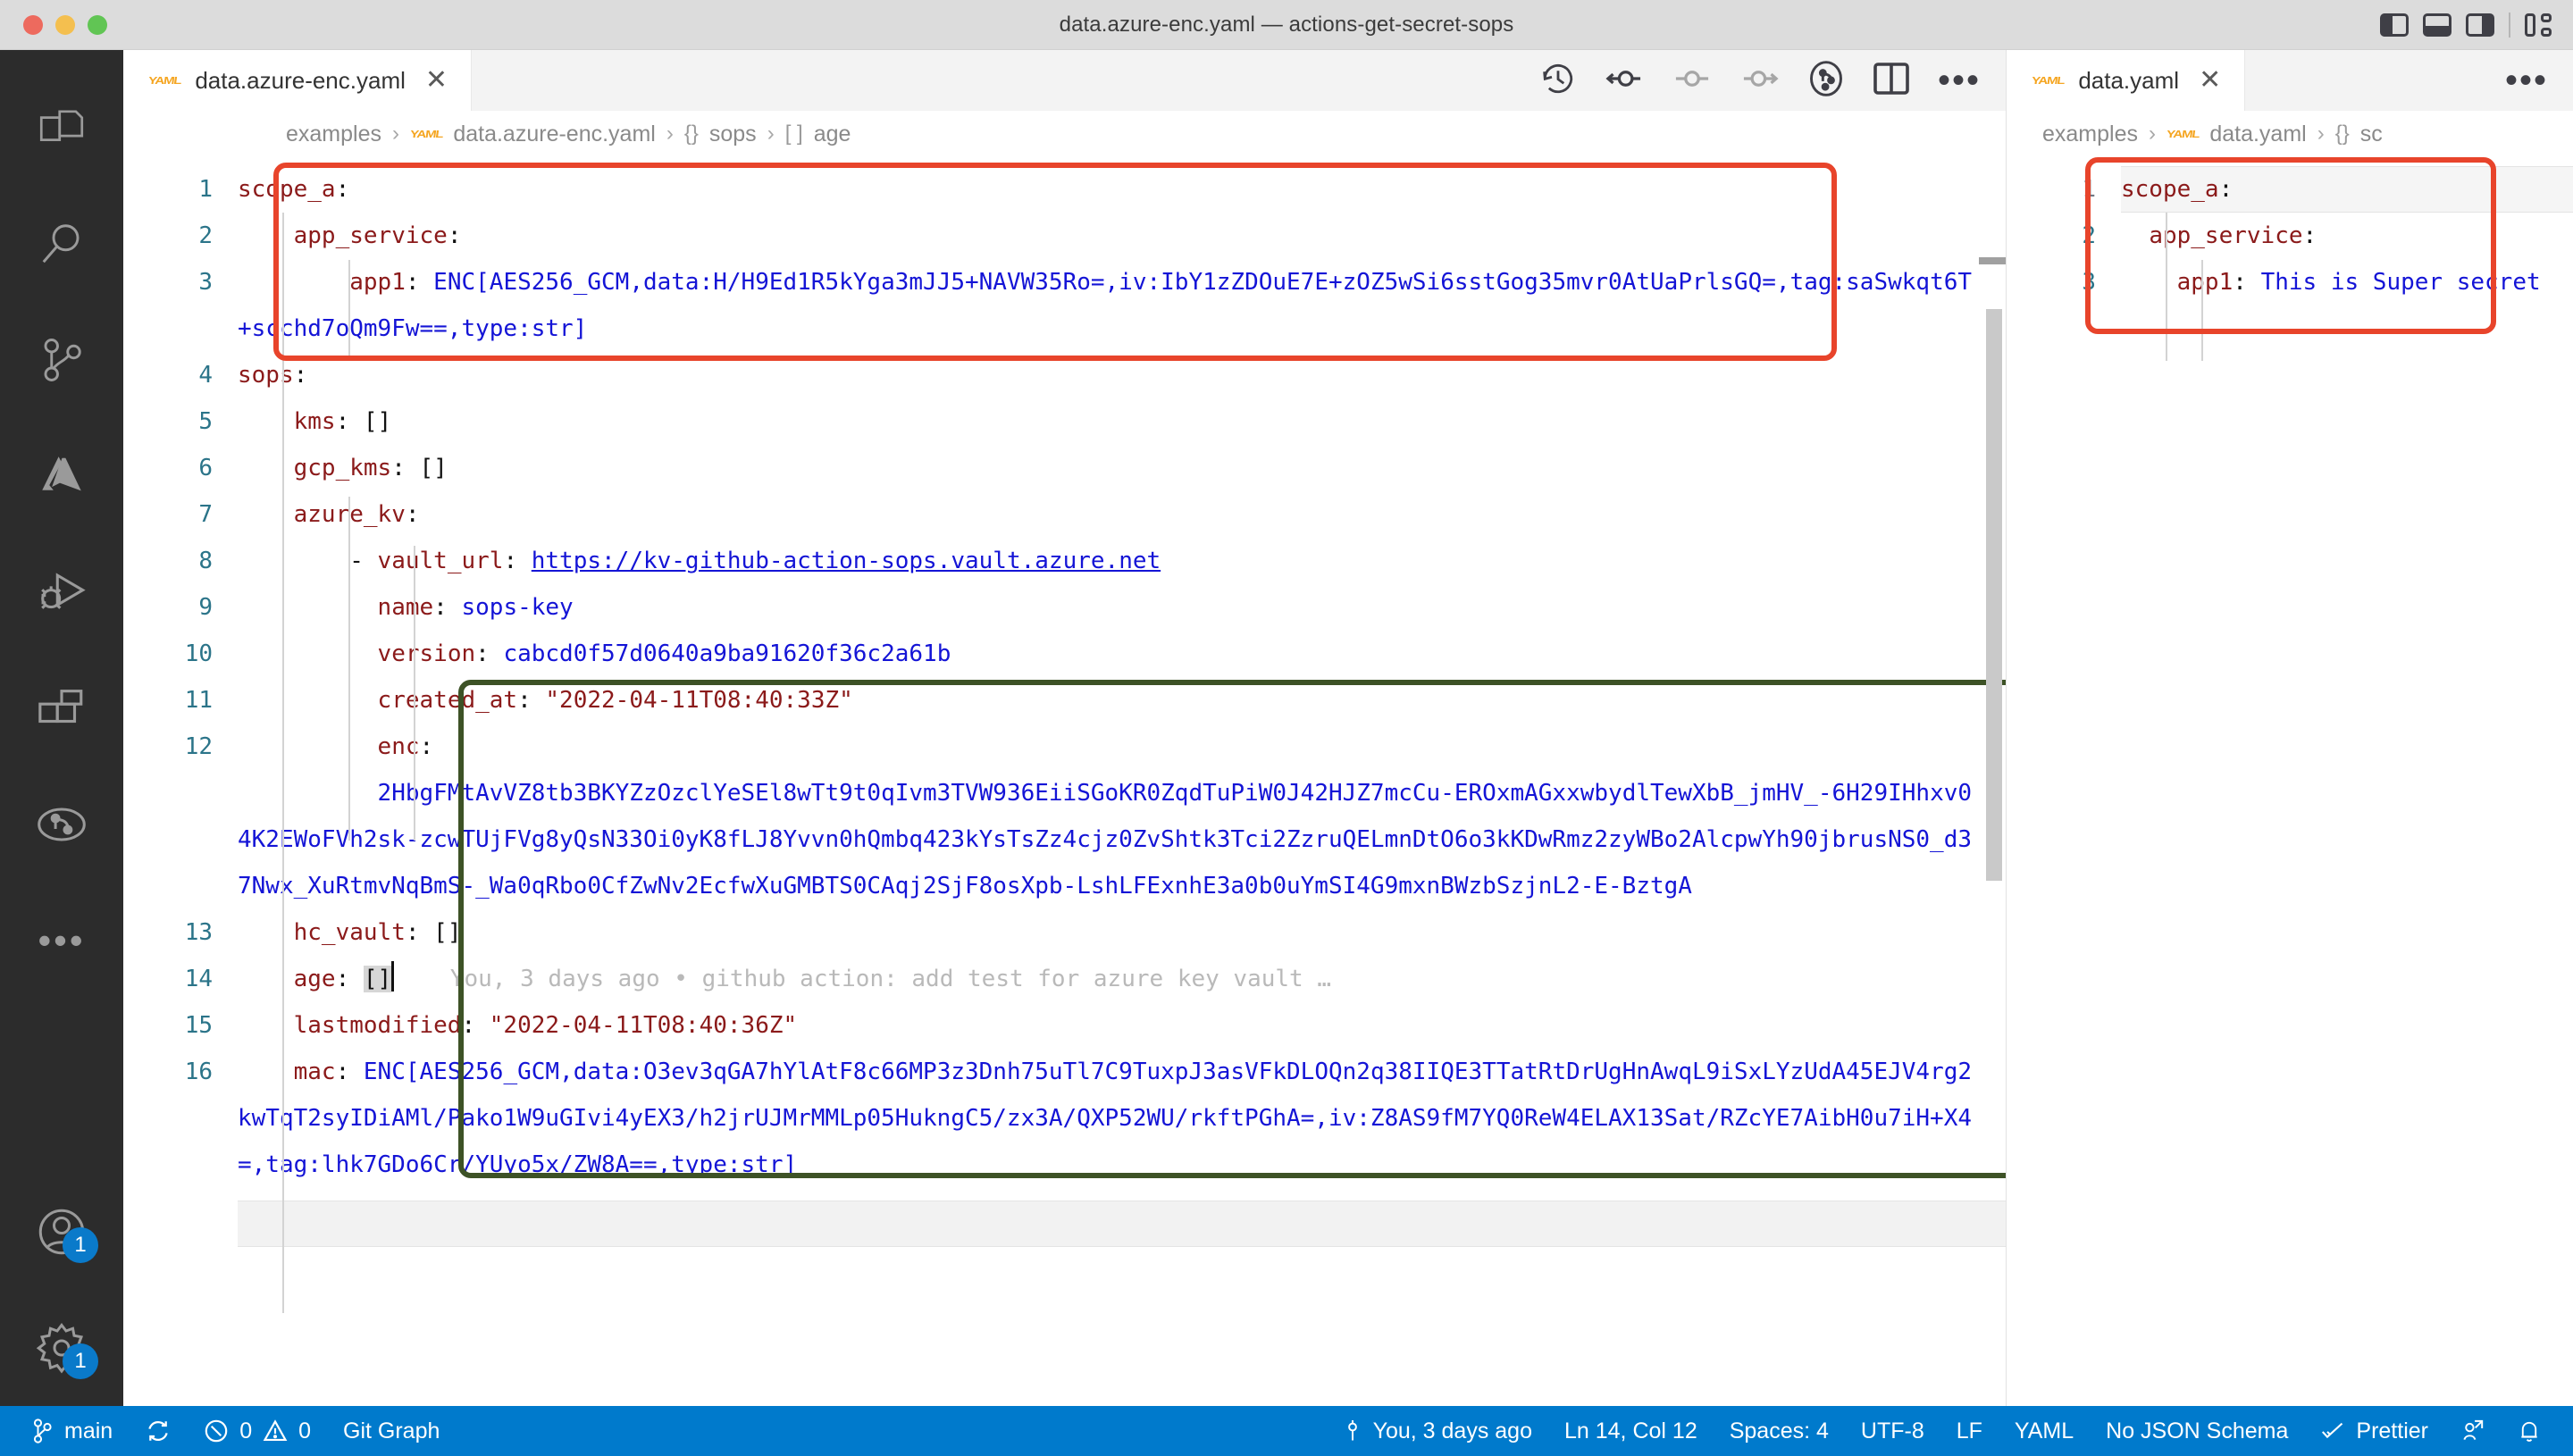 This screenshot has height=1456, width=2573. Describe the element at coordinates (71, 1431) in the screenshot. I see `status-branch: main` at that location.